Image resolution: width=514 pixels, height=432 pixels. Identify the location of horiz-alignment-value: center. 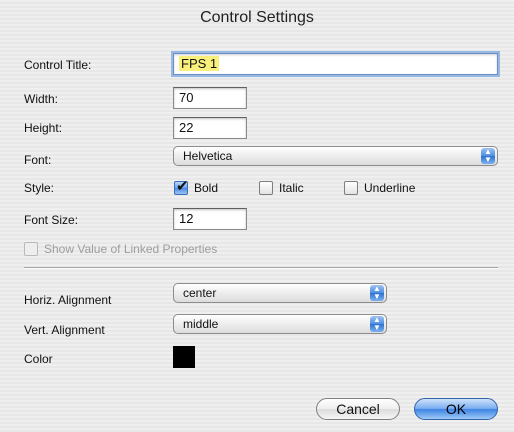
(200, 293).